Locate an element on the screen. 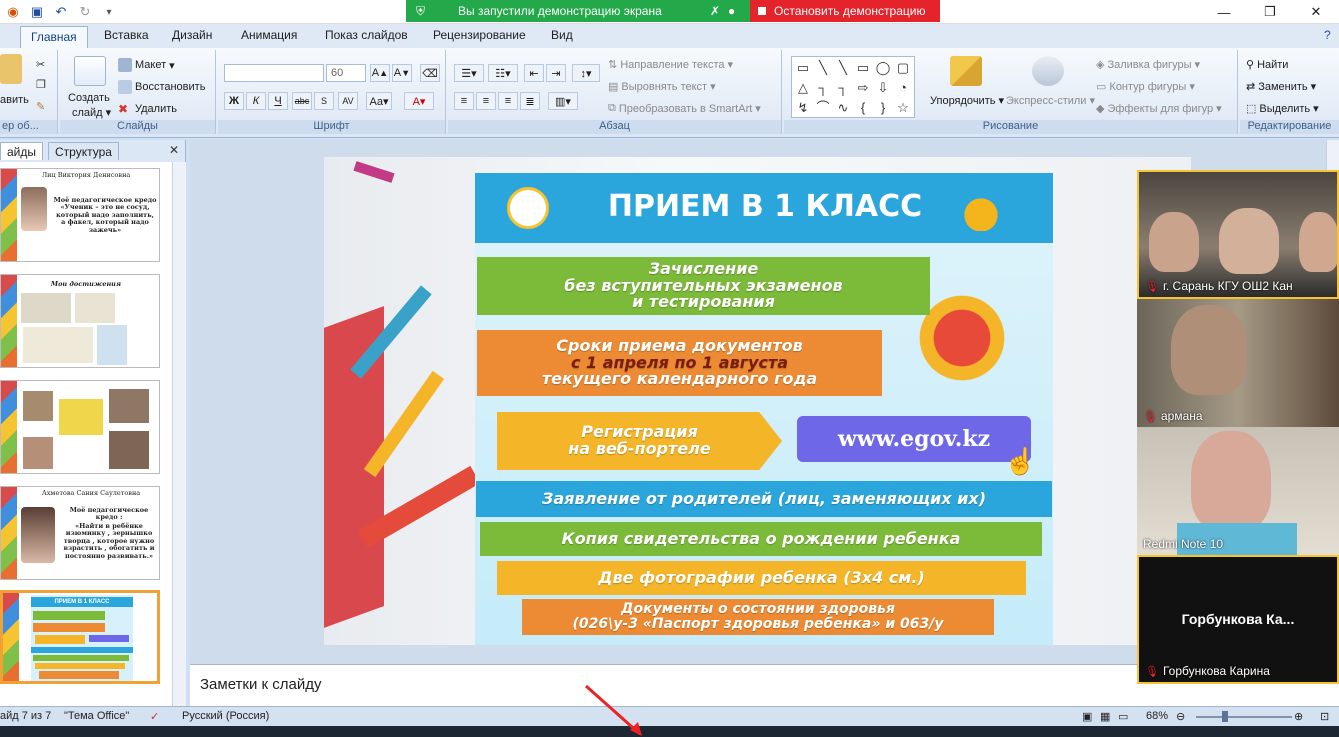 The height and width of the screenshot is (737, 1339). delete-slide-button: ✖ Удалить is located at coordinates (147, 109).